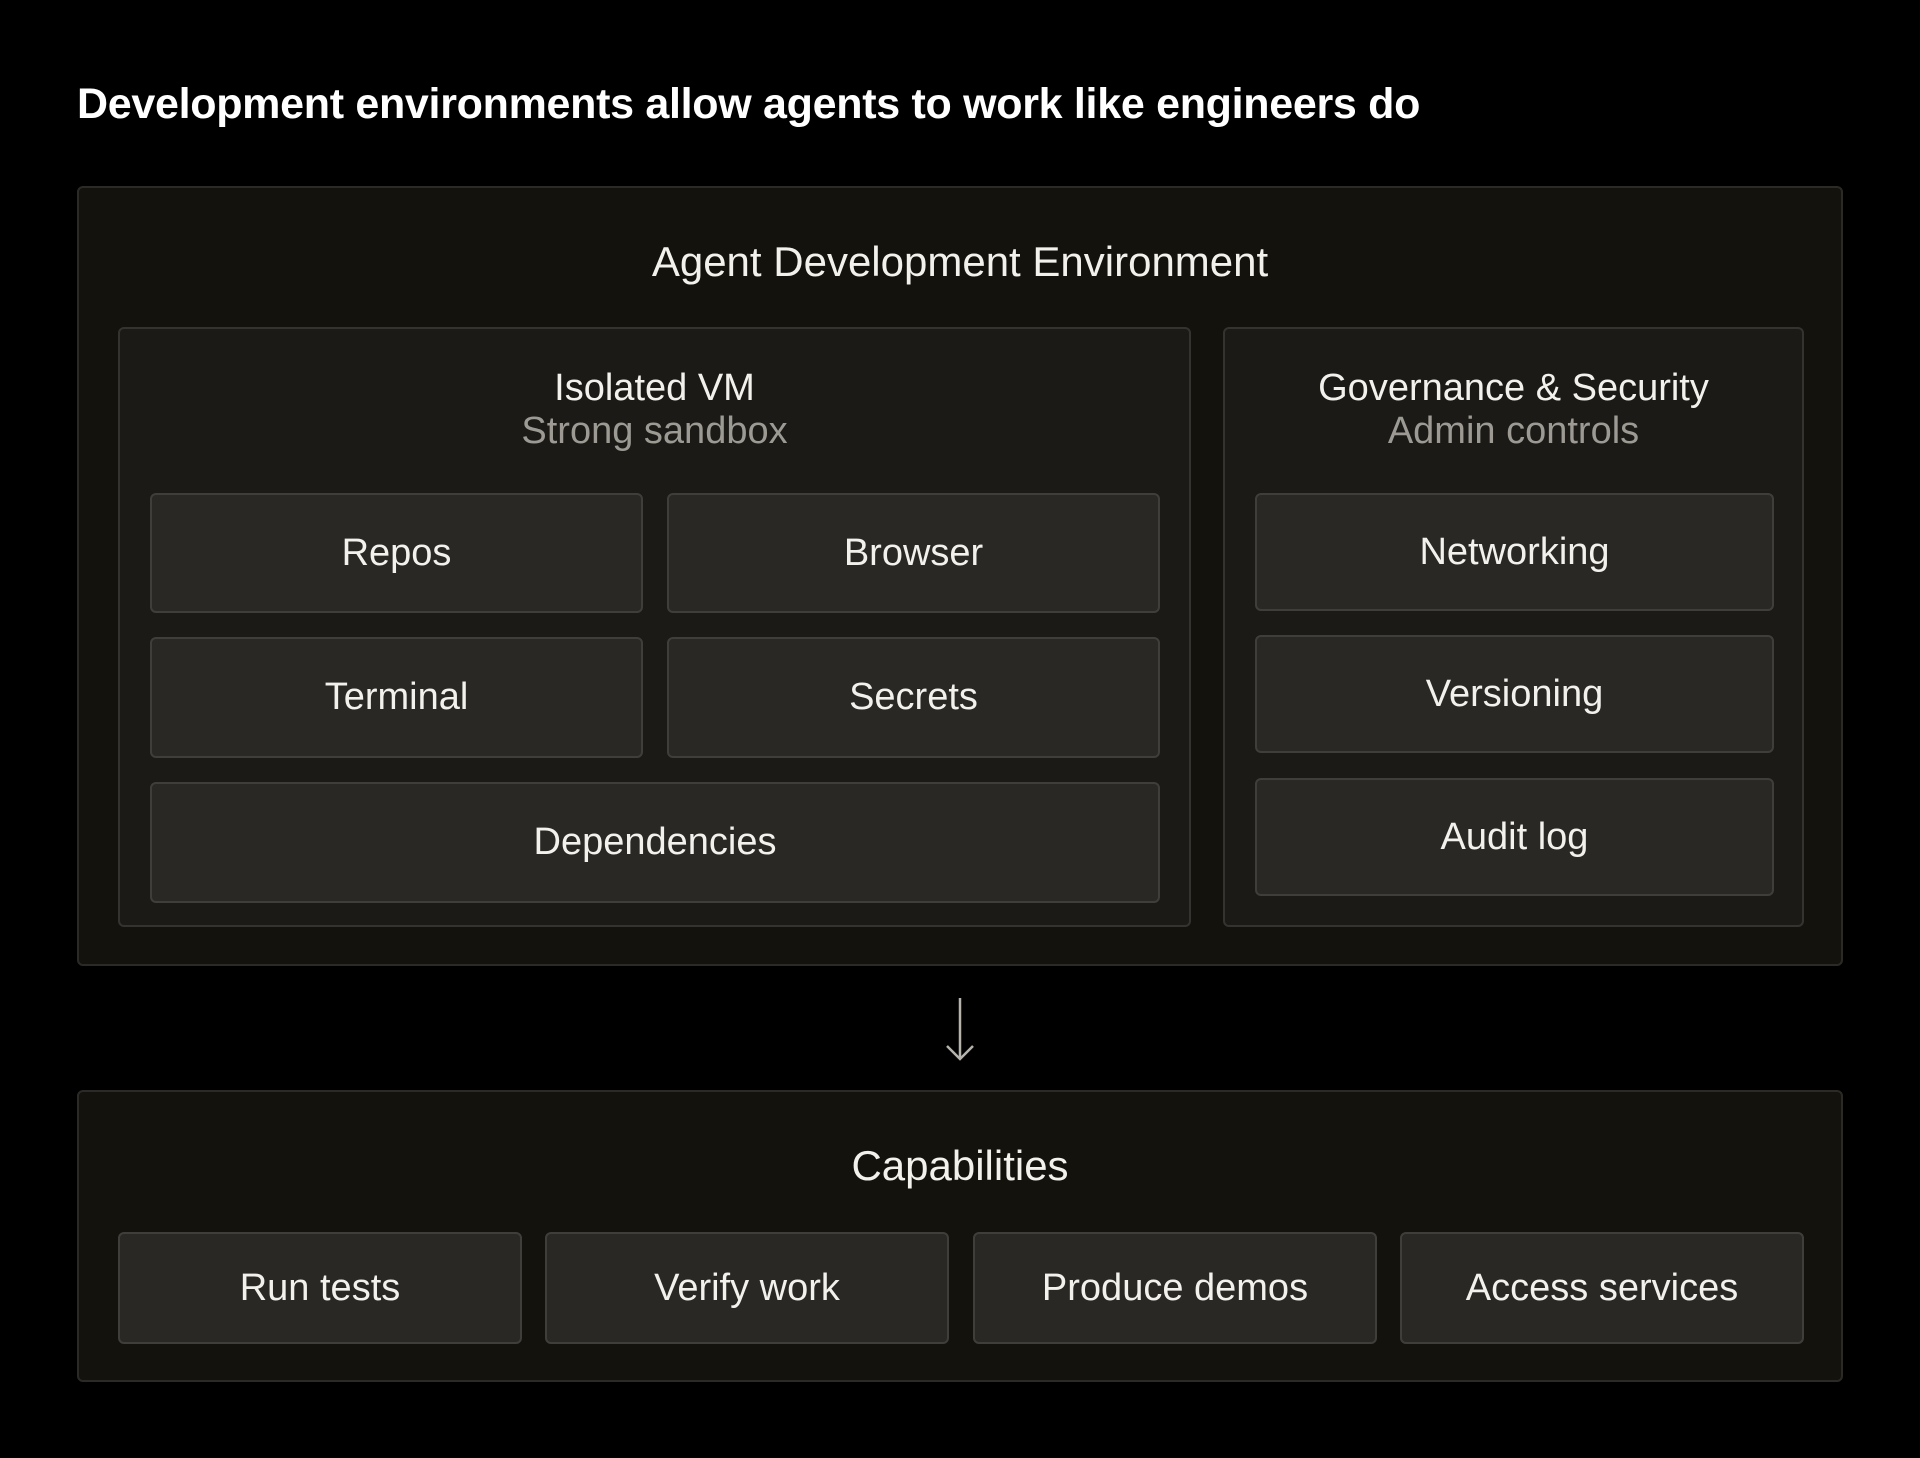  I want to click on dependencies-box: Dependencies, so click(655, 842).